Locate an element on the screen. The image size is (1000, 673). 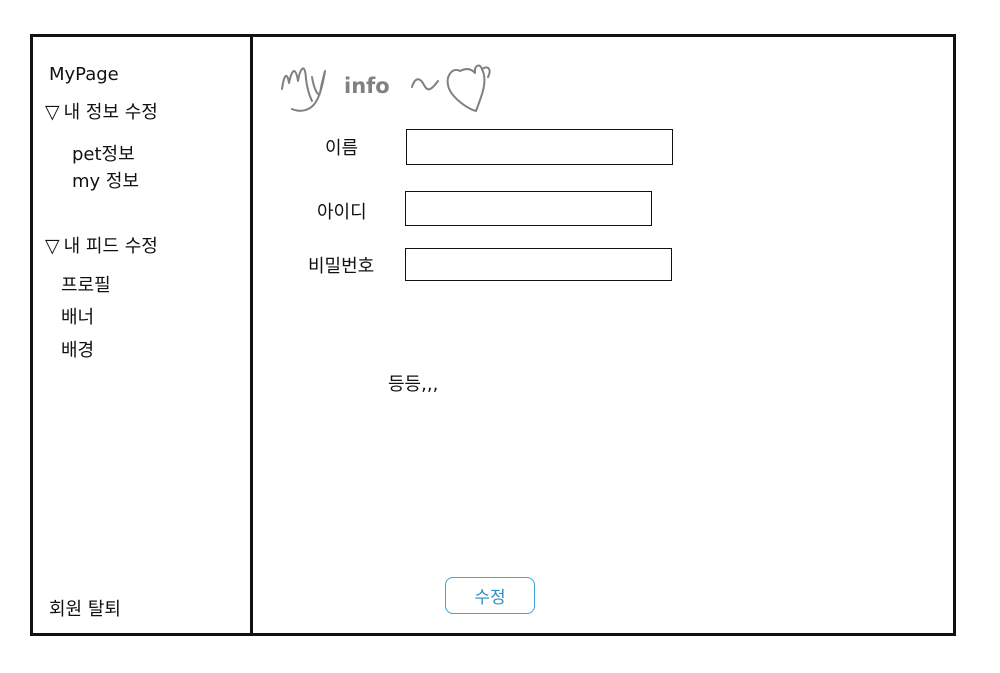
edit-button: 수정 is located at coordinates (490, 595).